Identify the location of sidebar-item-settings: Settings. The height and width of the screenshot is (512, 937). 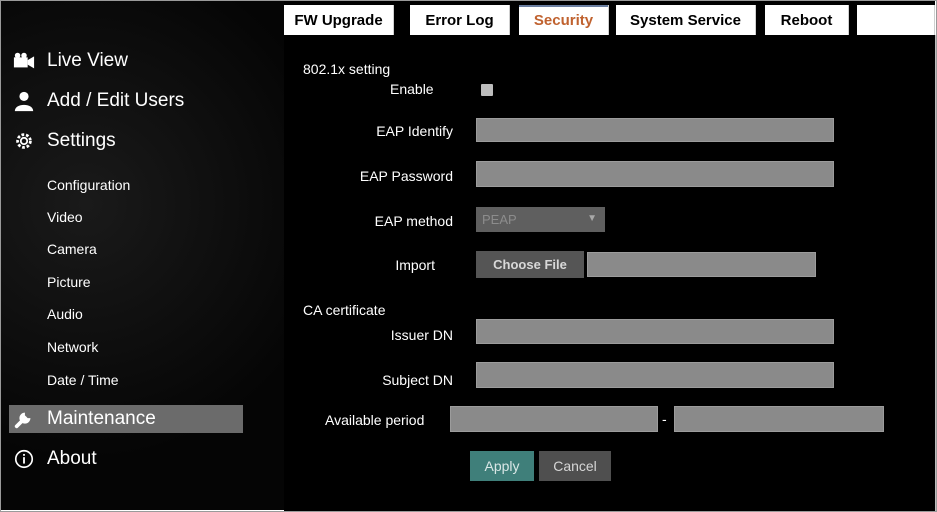
(63, 141).